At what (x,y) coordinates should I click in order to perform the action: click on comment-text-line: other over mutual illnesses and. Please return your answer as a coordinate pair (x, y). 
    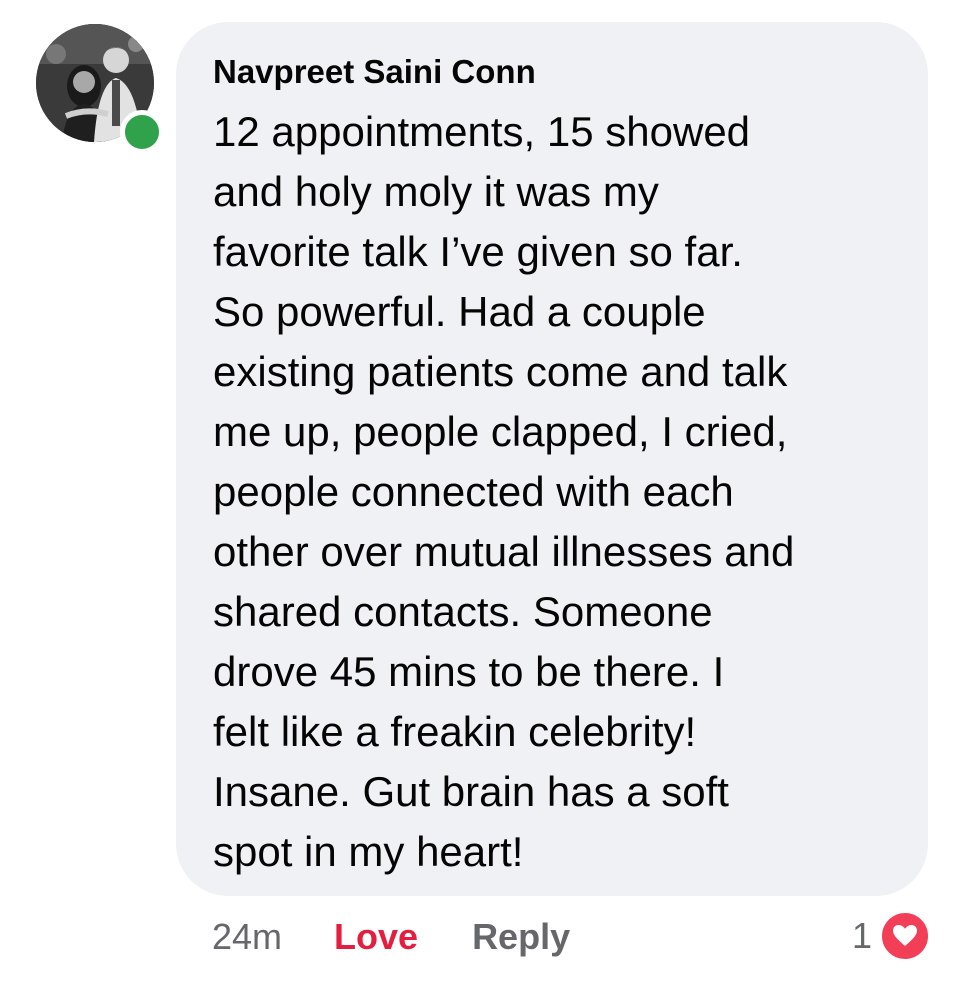
    Looking at the image, I should click on (504, 551).